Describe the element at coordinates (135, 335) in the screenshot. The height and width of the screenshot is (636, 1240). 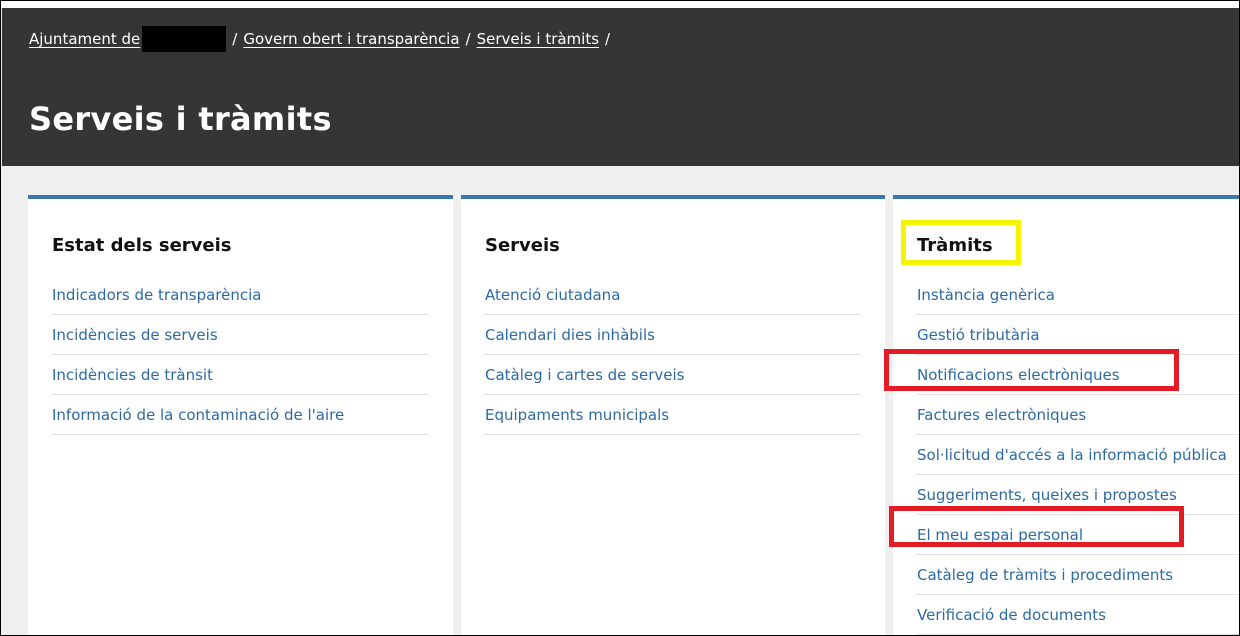
I see `link-incidencies-serveis: Incidències de serveis` at that location.